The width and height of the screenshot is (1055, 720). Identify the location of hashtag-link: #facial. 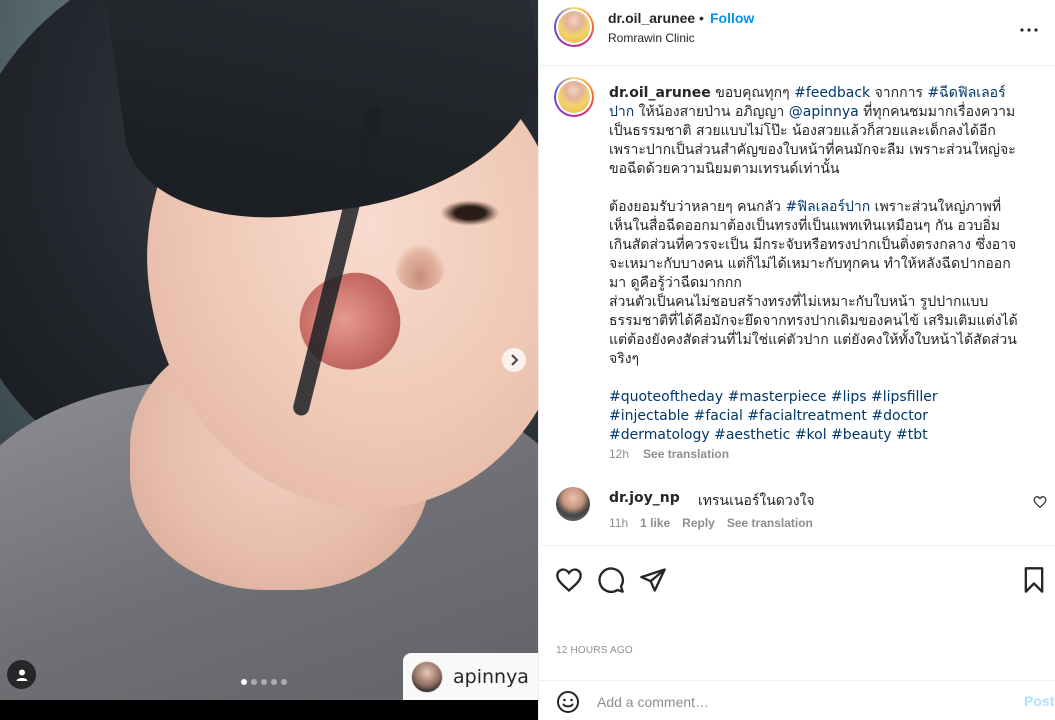
(718, 416).